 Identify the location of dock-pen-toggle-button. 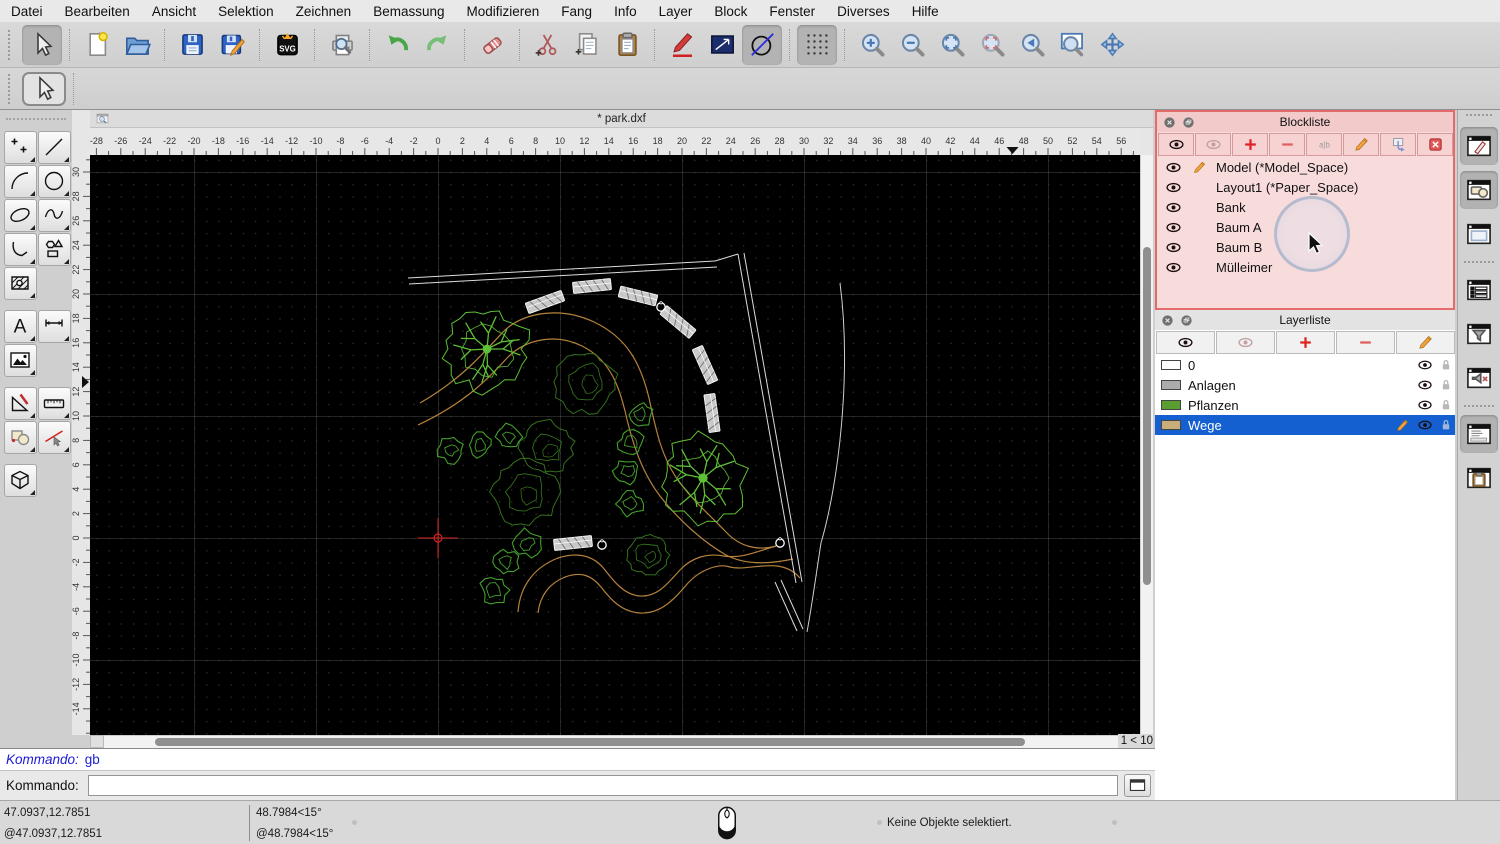
(1479, 146).